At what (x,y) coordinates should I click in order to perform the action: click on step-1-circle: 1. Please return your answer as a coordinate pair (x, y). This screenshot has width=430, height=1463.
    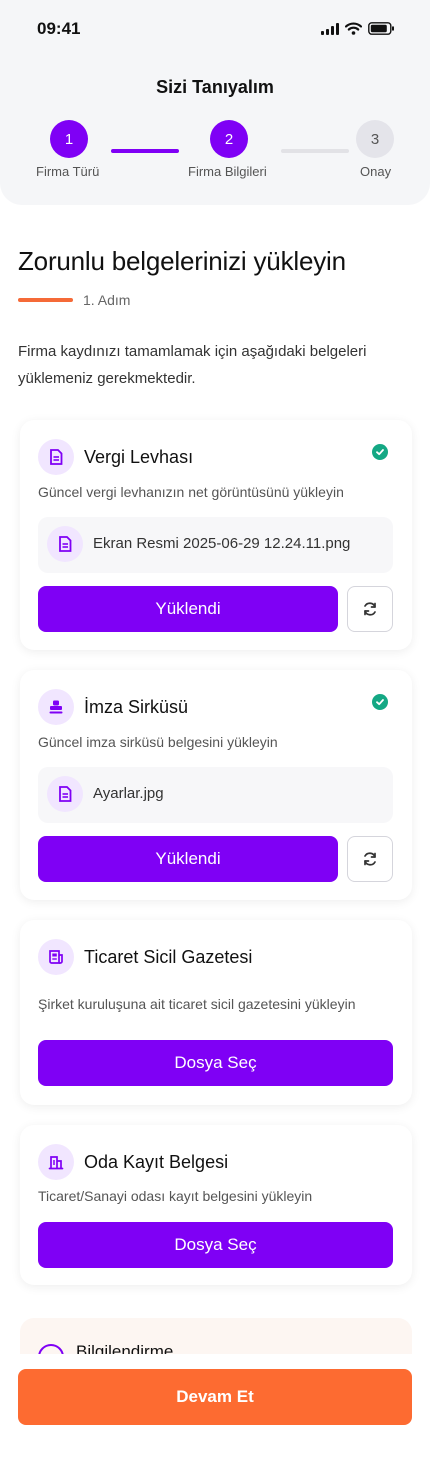
    Looking at the image, I should click on (69, 139).